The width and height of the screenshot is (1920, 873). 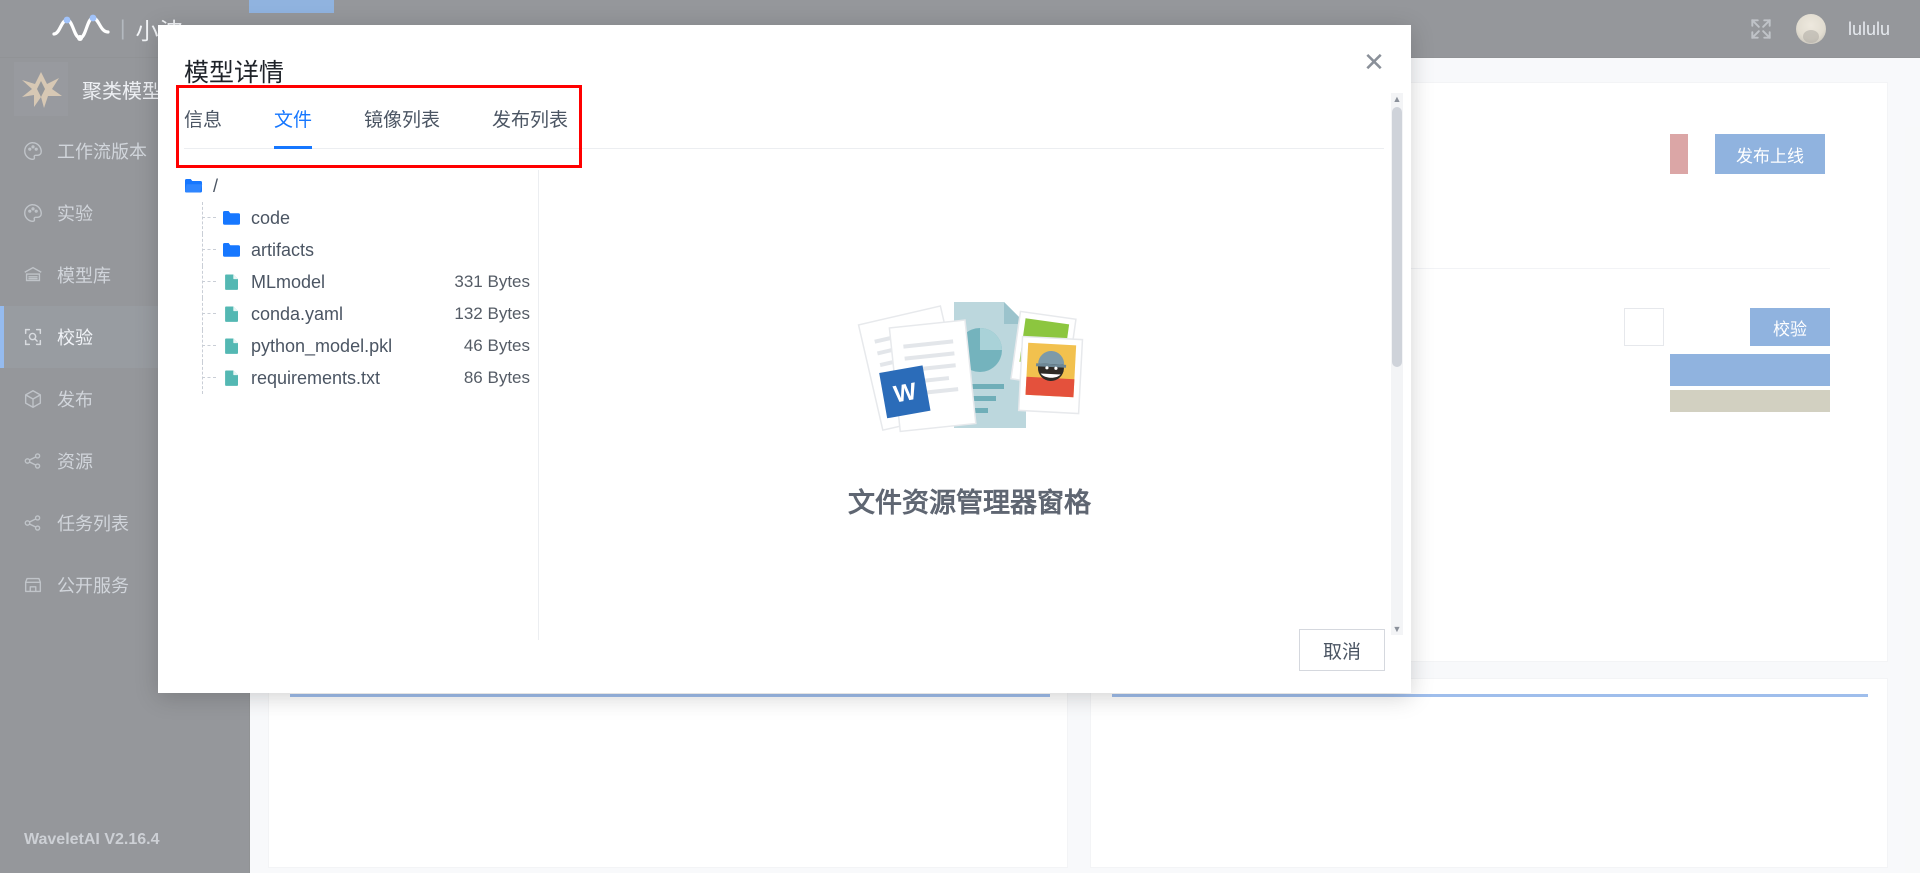 What do you see at coordinates (297, 313) in the screenshot?
I see `tree-item-name: conda.yaml` at bounding box center [297, 313].